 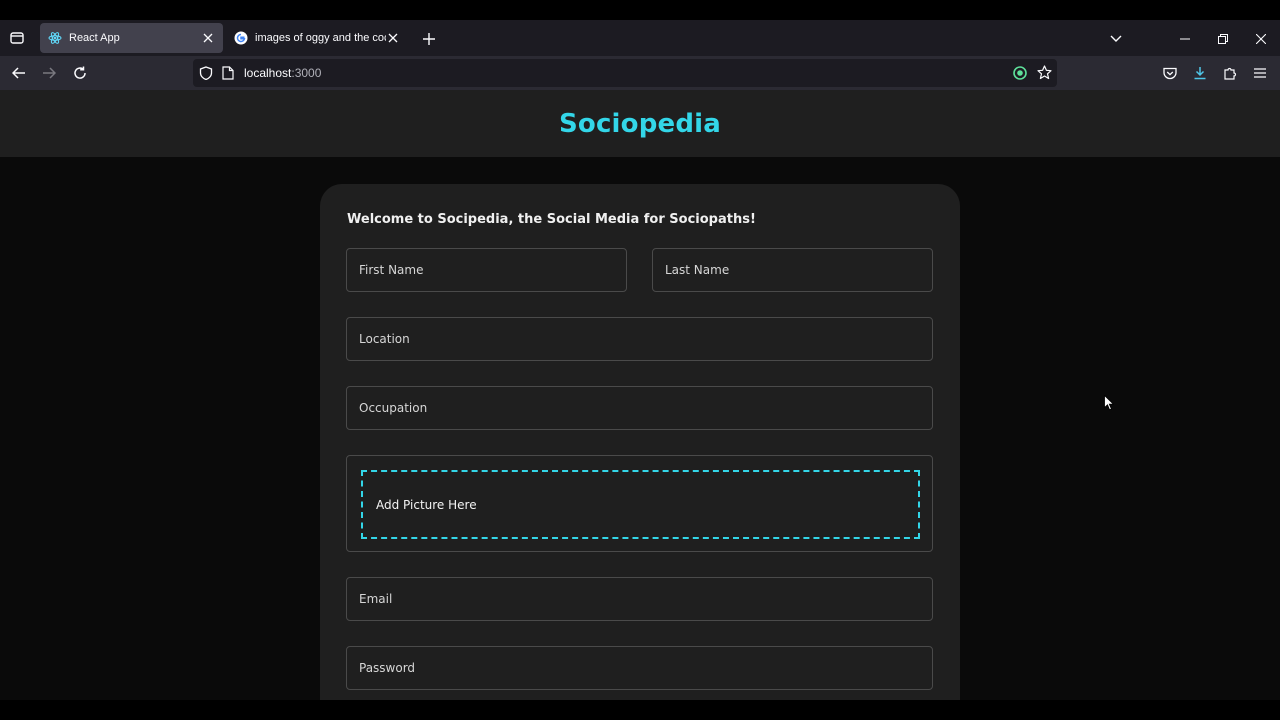 What do you see at coordinates (268, 73) in the screenshot?
I see `url-host: localhost` at bounding box center [268, 73].